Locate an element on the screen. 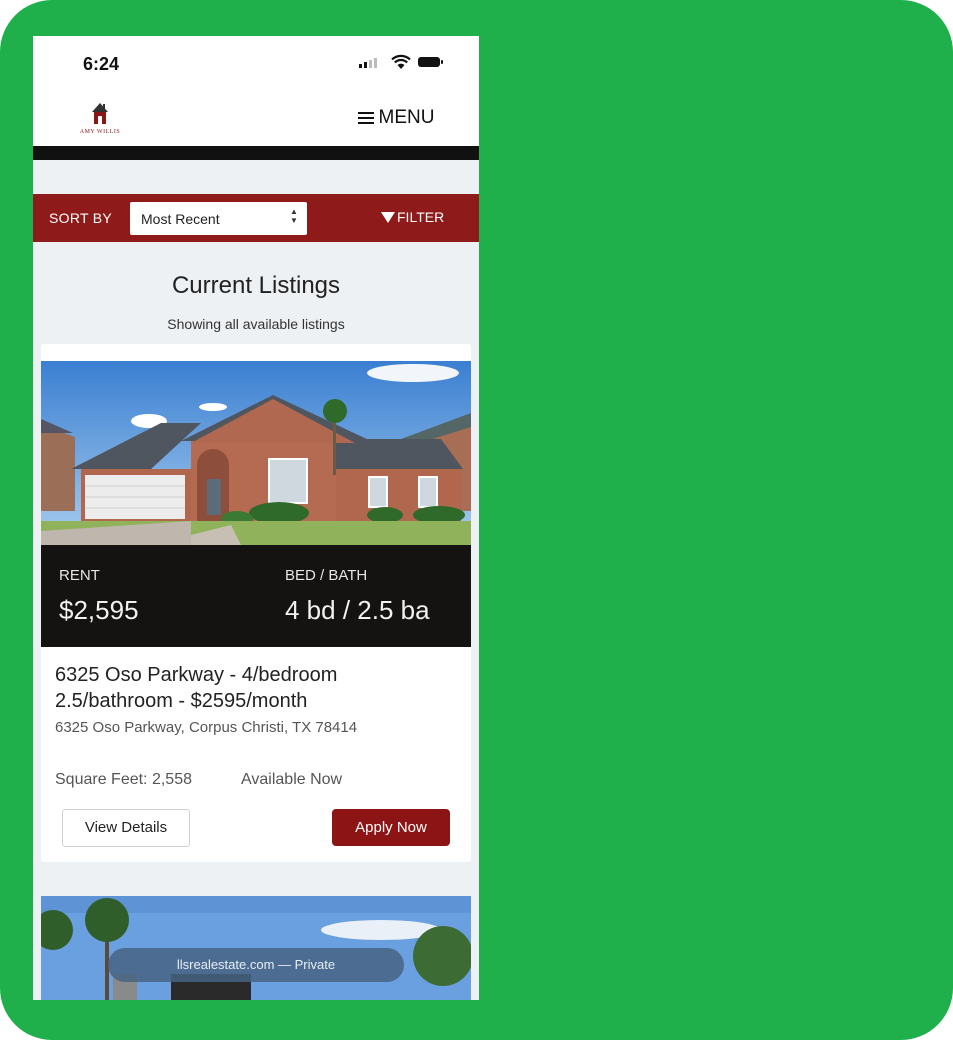  hamburger-icon is located at coordinates (365, 118).